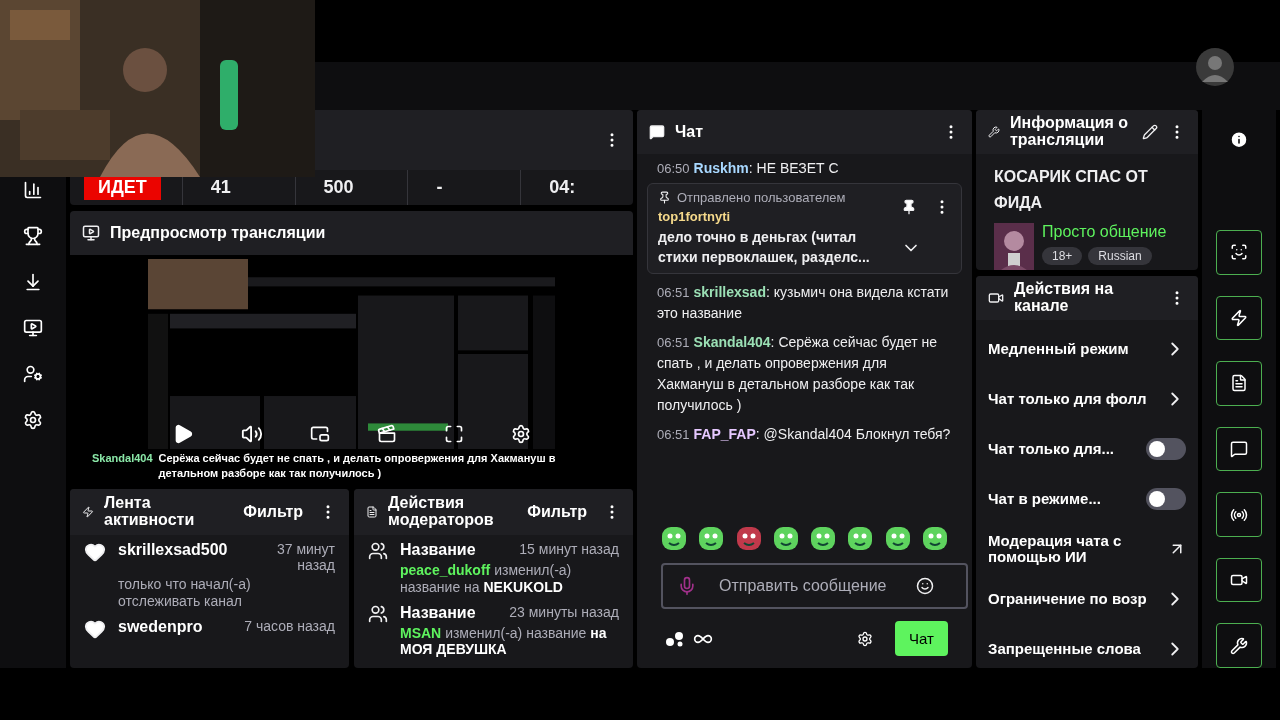  What do you see at coordinates (122, 458) in the screenshot?
I see `caption-user: Skandal404` at bounding box center [122, 458].